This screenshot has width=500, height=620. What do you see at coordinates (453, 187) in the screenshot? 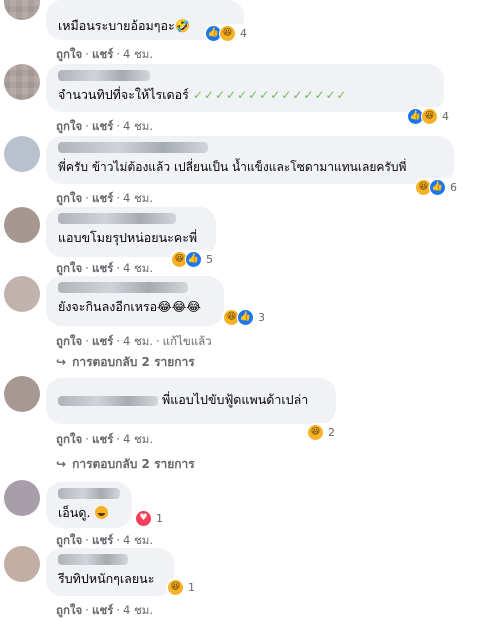
I see `reaction-count: 6` at bounding box center [453, 187].